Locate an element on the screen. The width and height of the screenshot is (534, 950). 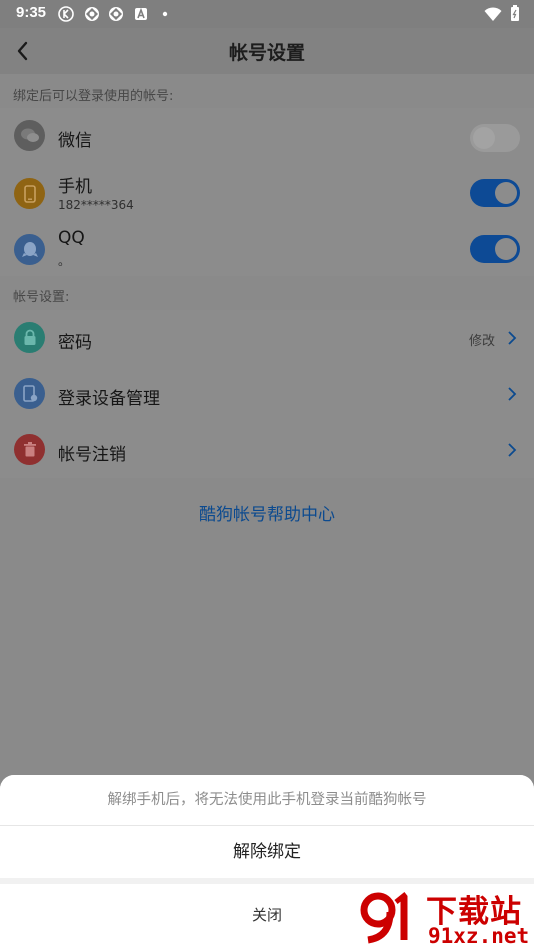
password-modify-text: 修改 is located at coordinates (481, 341).